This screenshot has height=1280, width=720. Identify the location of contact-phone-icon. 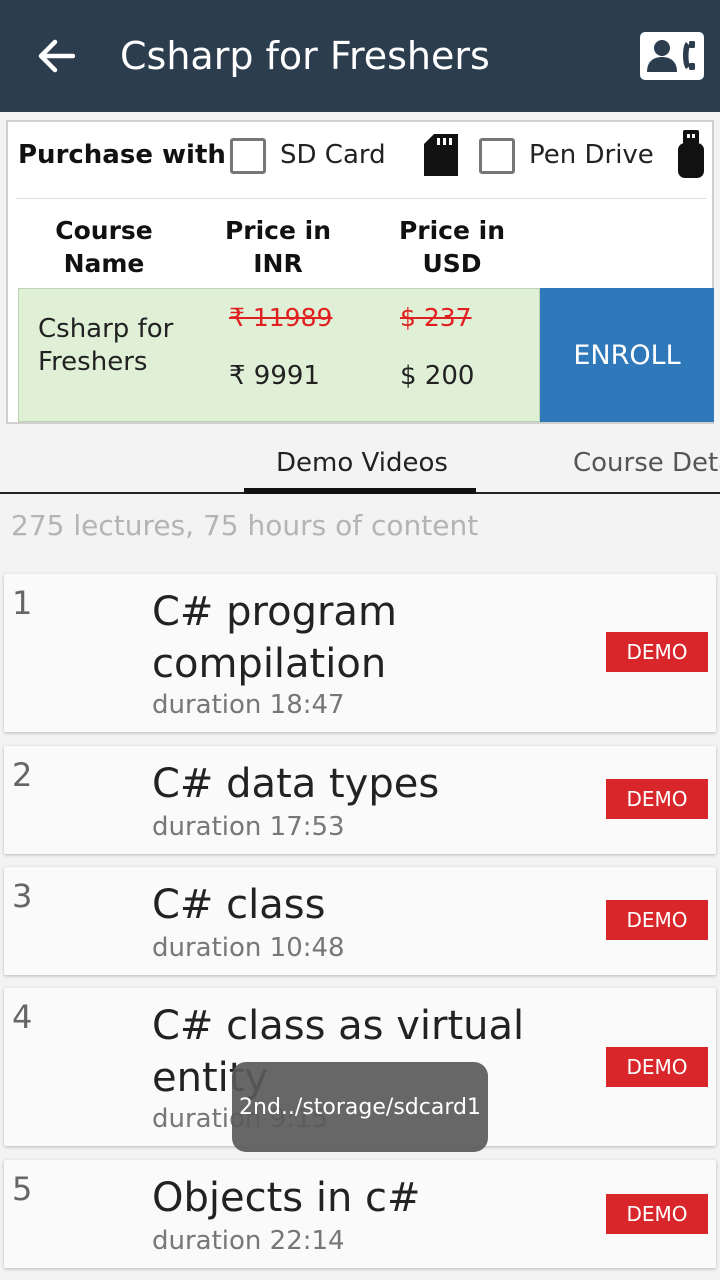
(671, 56).